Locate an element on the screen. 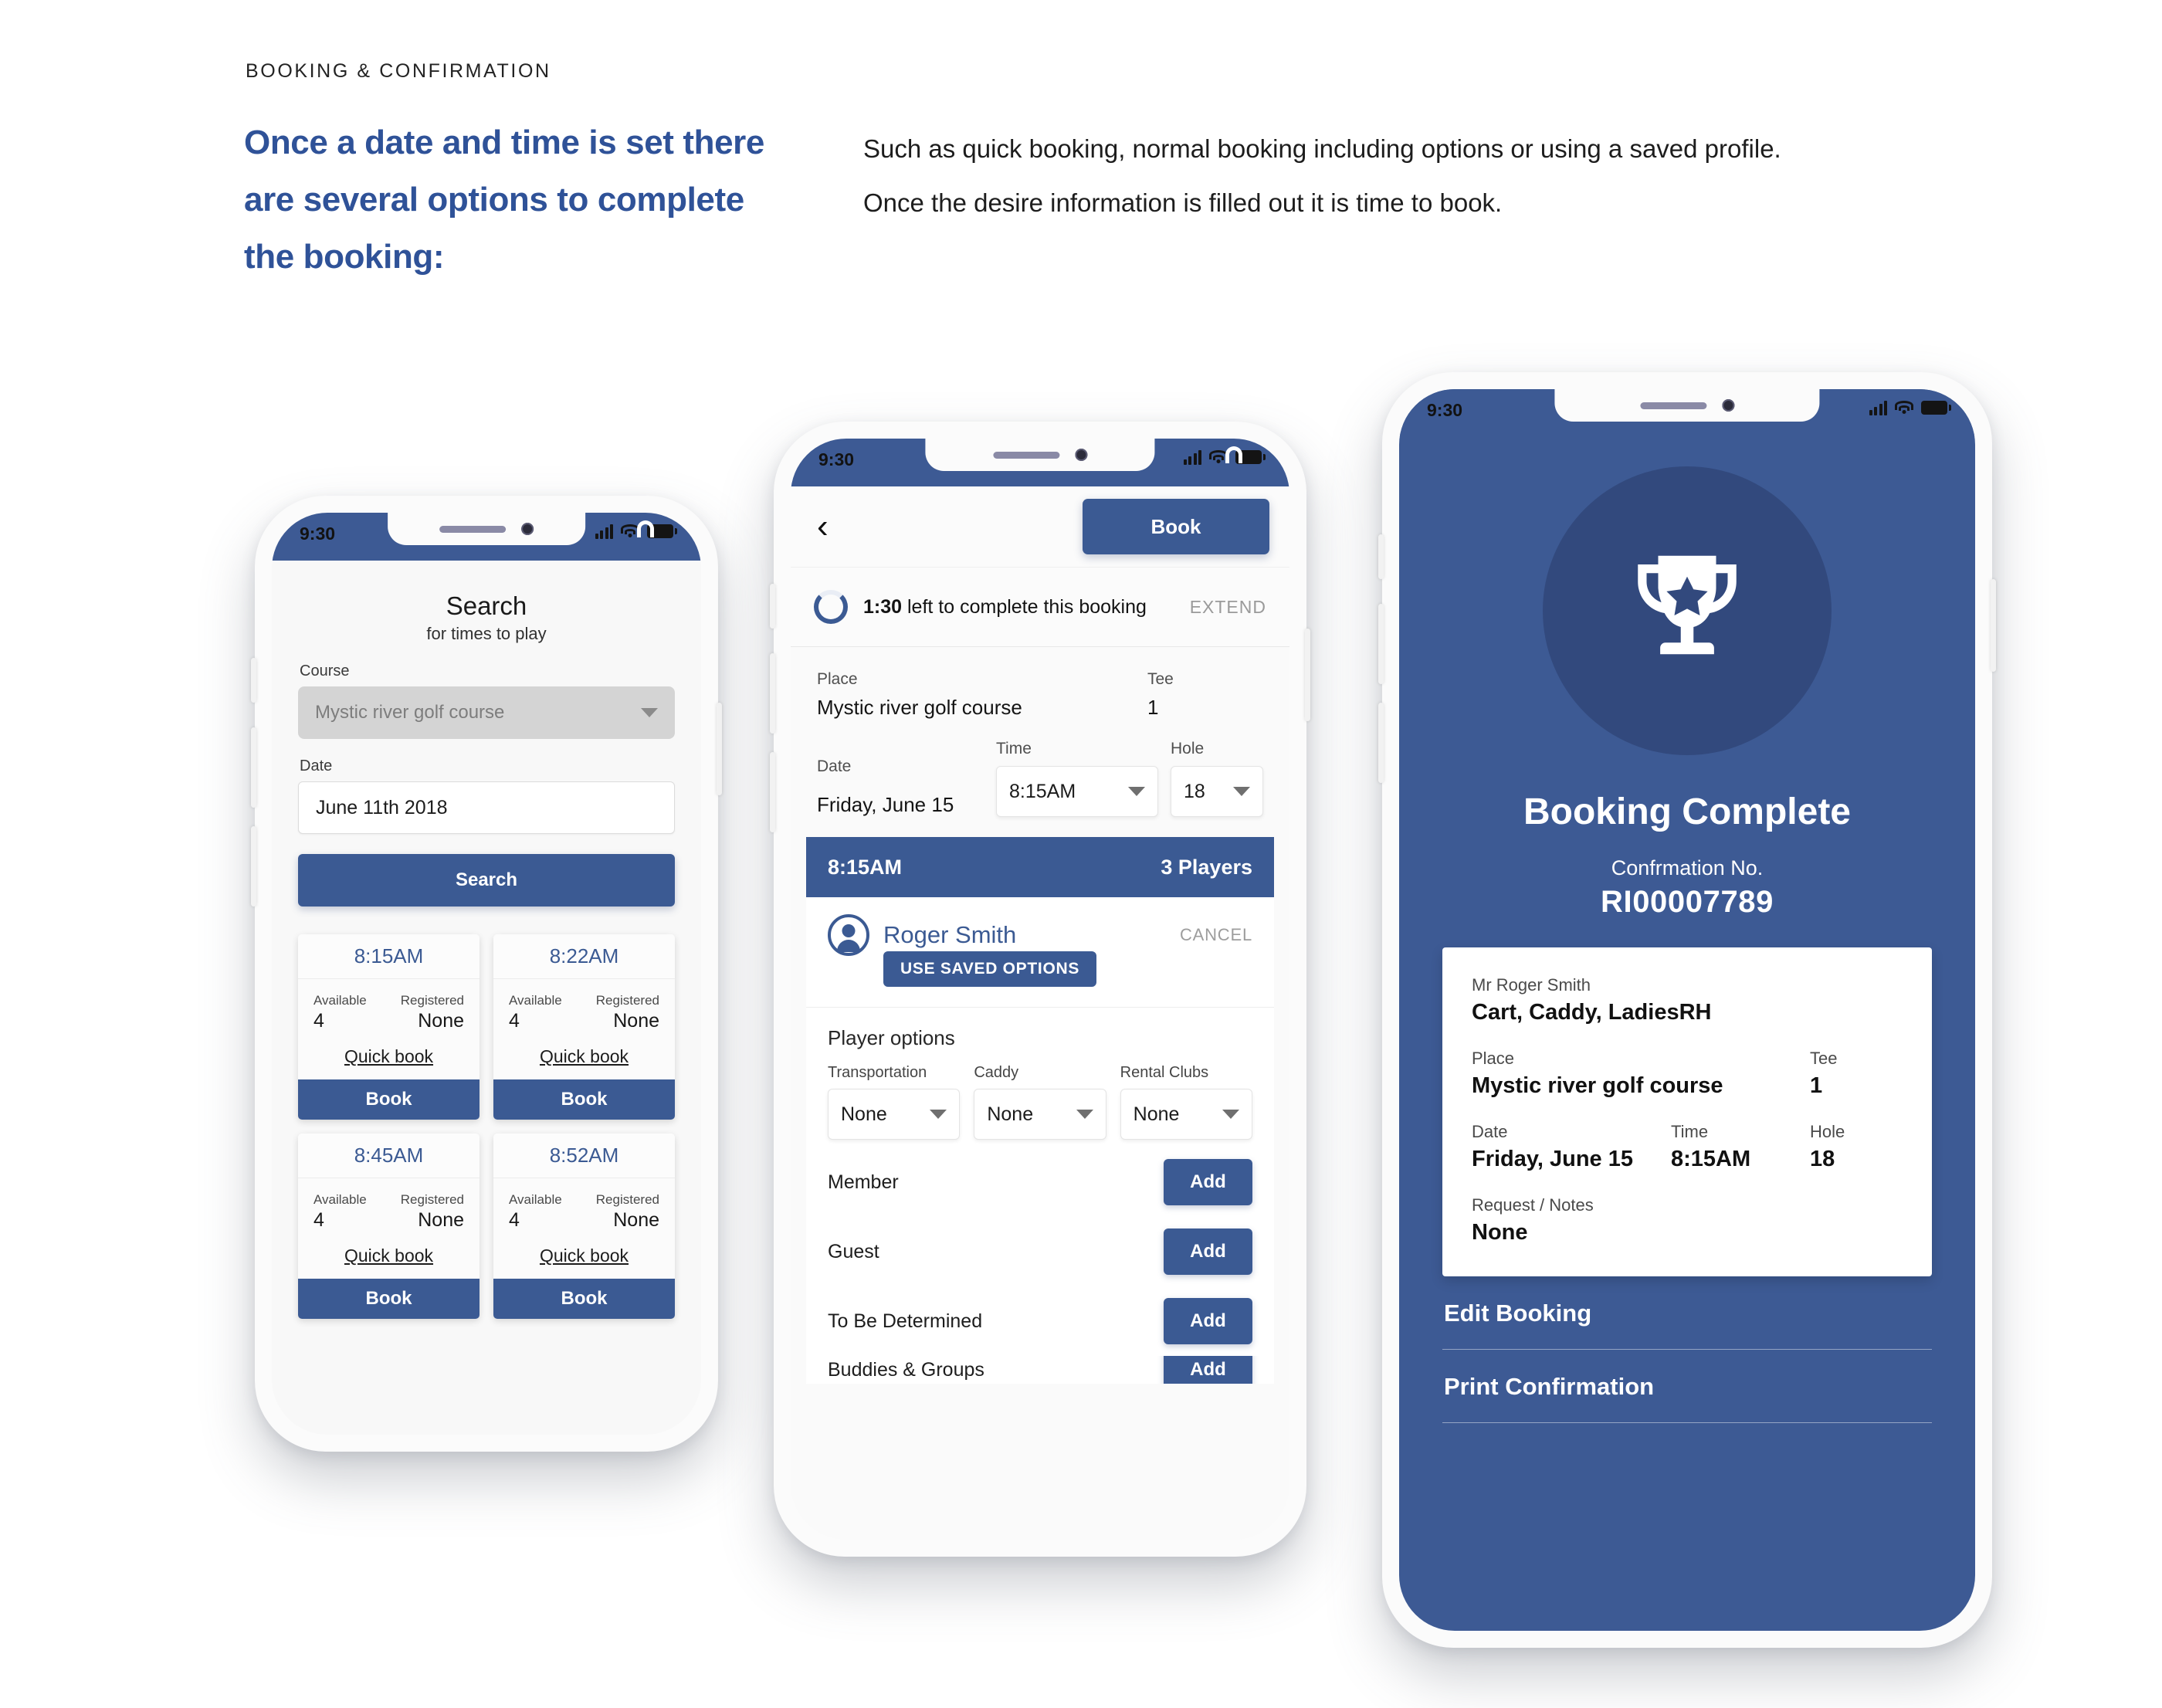  phone3-notch is located at coordinates (1687, 406).